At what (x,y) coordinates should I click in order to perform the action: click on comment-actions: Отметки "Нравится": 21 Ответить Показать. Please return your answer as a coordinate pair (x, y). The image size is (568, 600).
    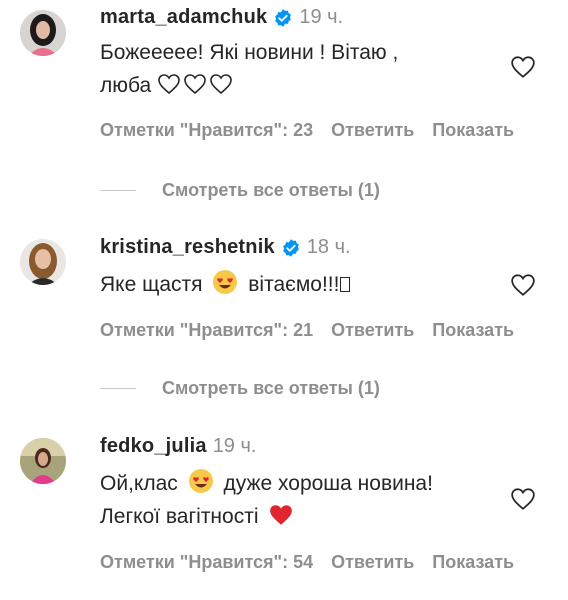
    Looking at the image, I should click on (316, 330).